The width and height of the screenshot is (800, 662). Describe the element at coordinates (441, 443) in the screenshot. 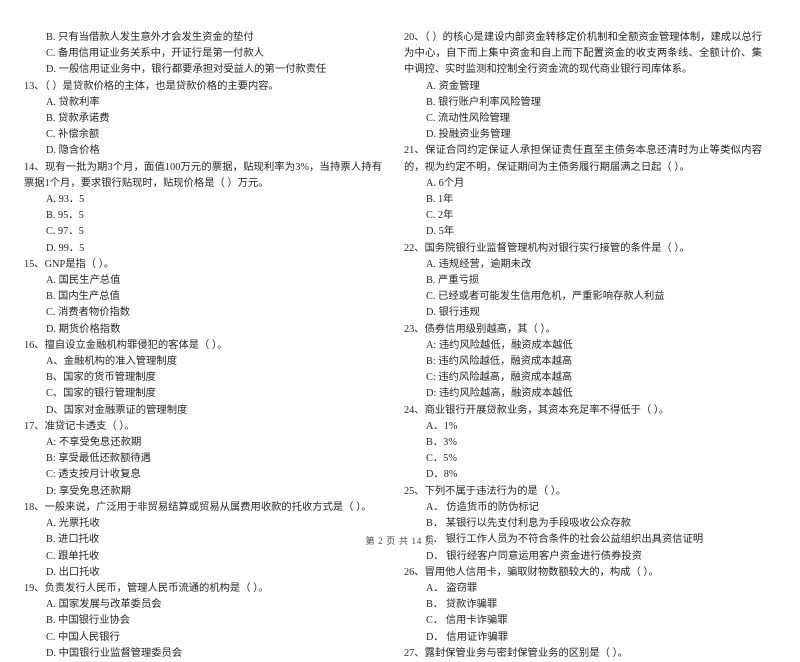

I see `q24-option-b: B．3%` at that location.